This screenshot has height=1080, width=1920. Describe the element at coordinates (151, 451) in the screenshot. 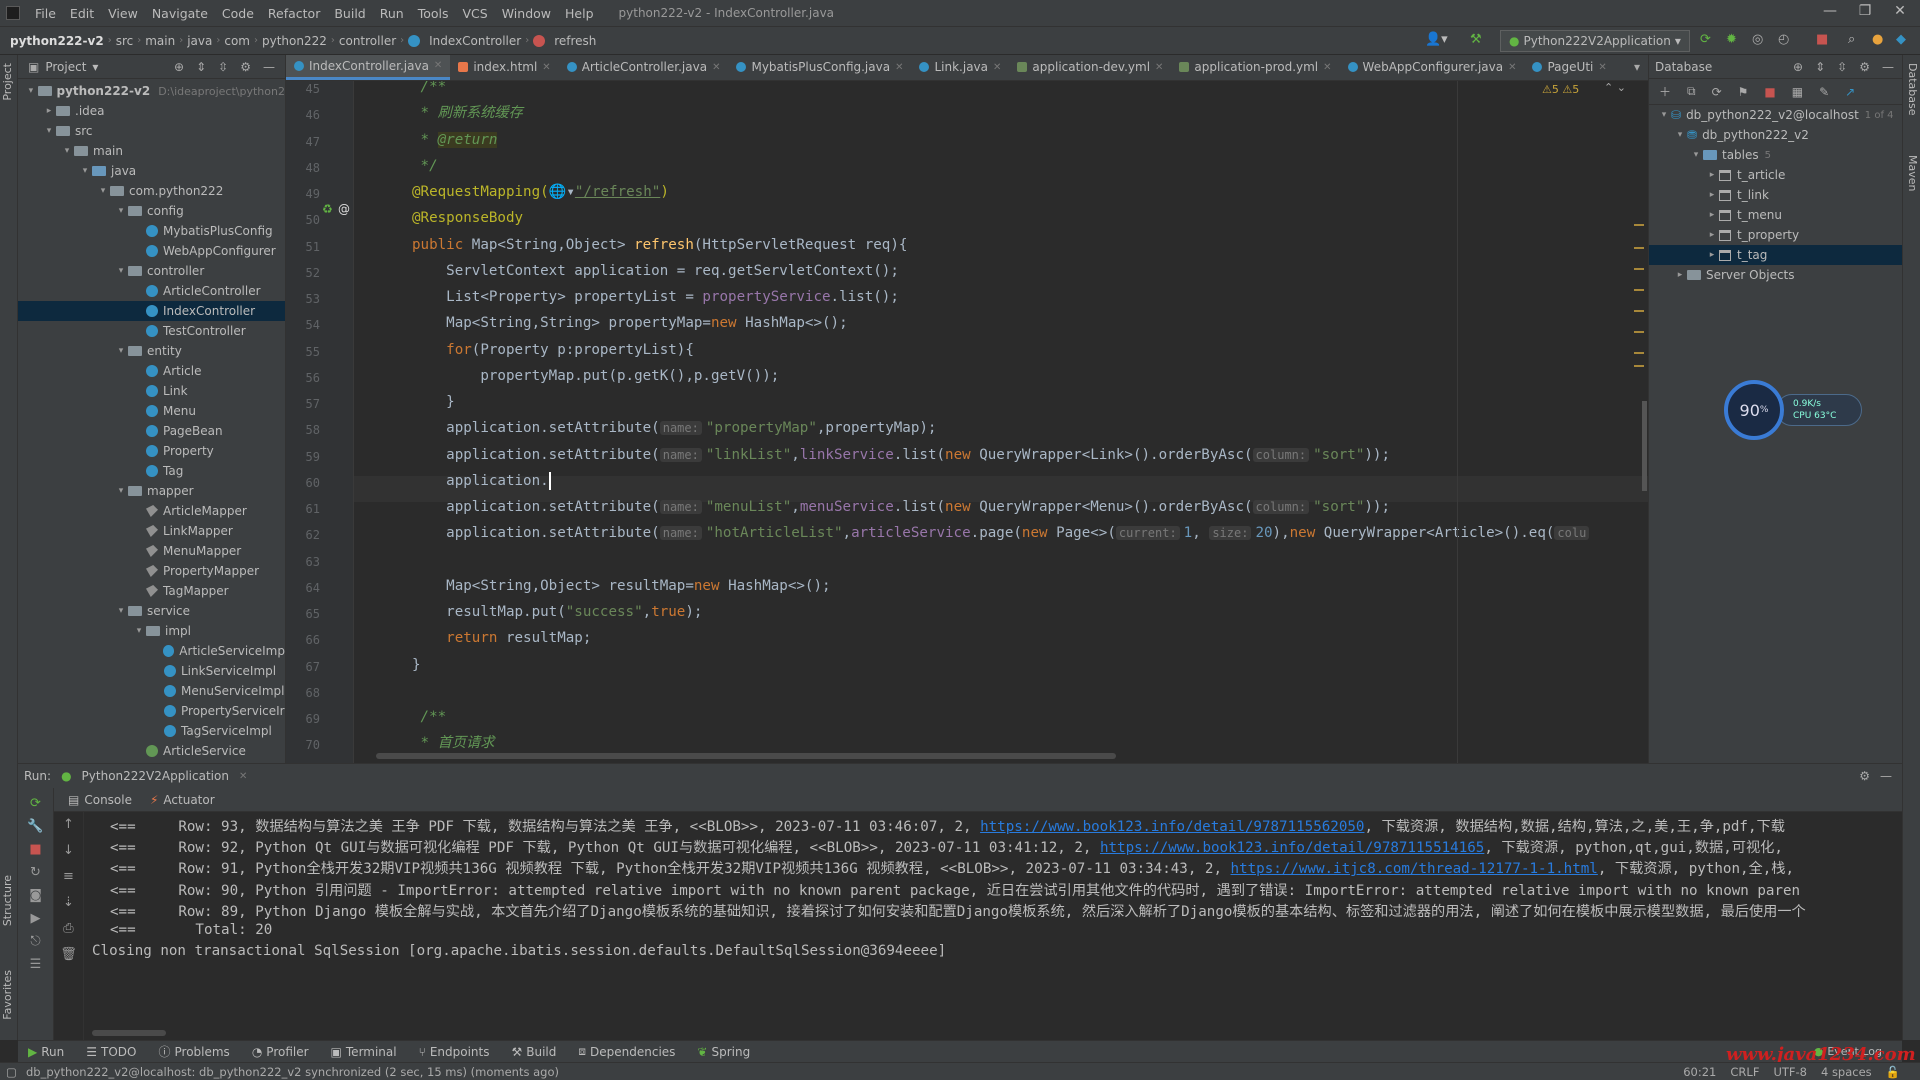

I see `tree-item: Property` at that location.